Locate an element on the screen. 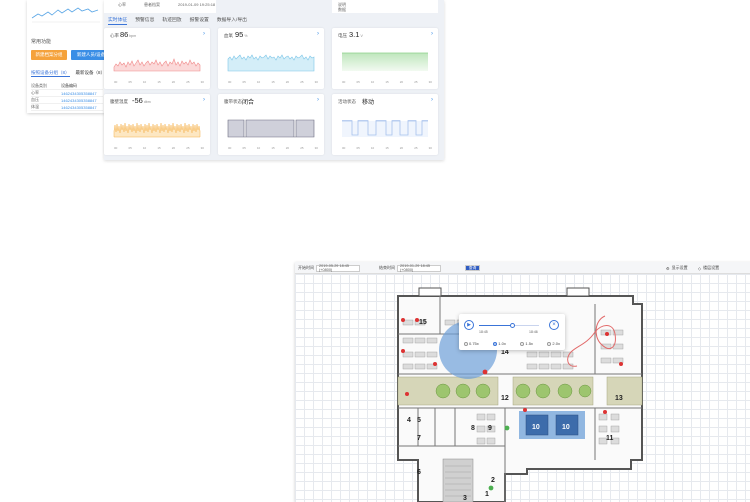 This screenshot has width=750, height=502. speed-option: 0.75x is located at coordinates (471, 343).